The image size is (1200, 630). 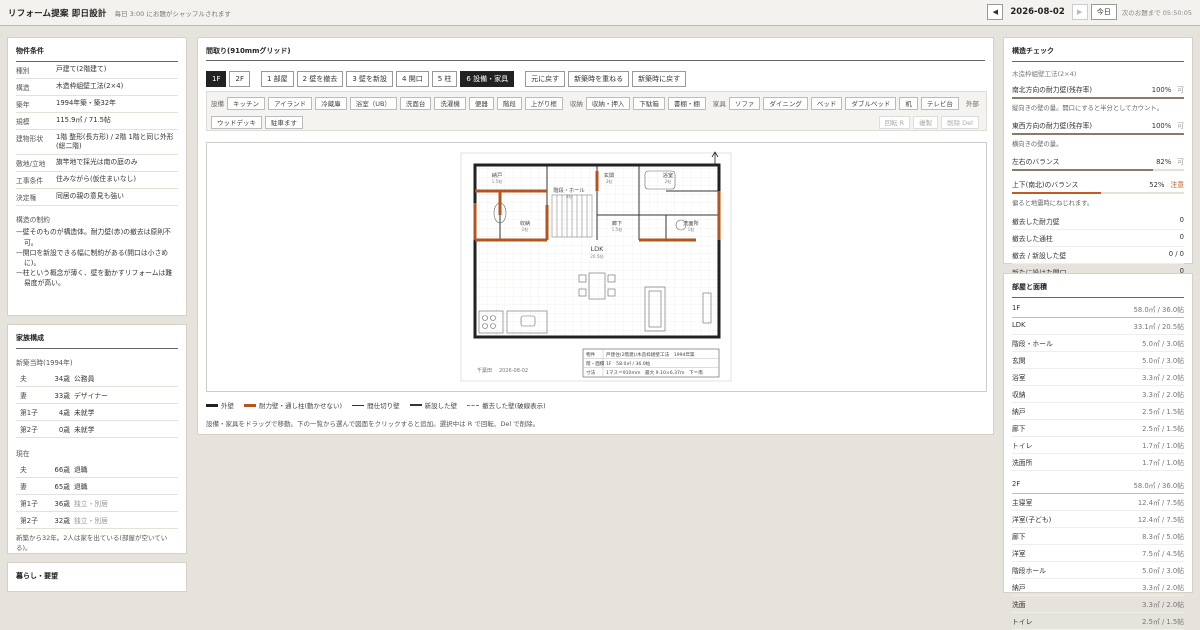 I want to click on floor-tab-1f: 1F, so click(x=216, y=79).